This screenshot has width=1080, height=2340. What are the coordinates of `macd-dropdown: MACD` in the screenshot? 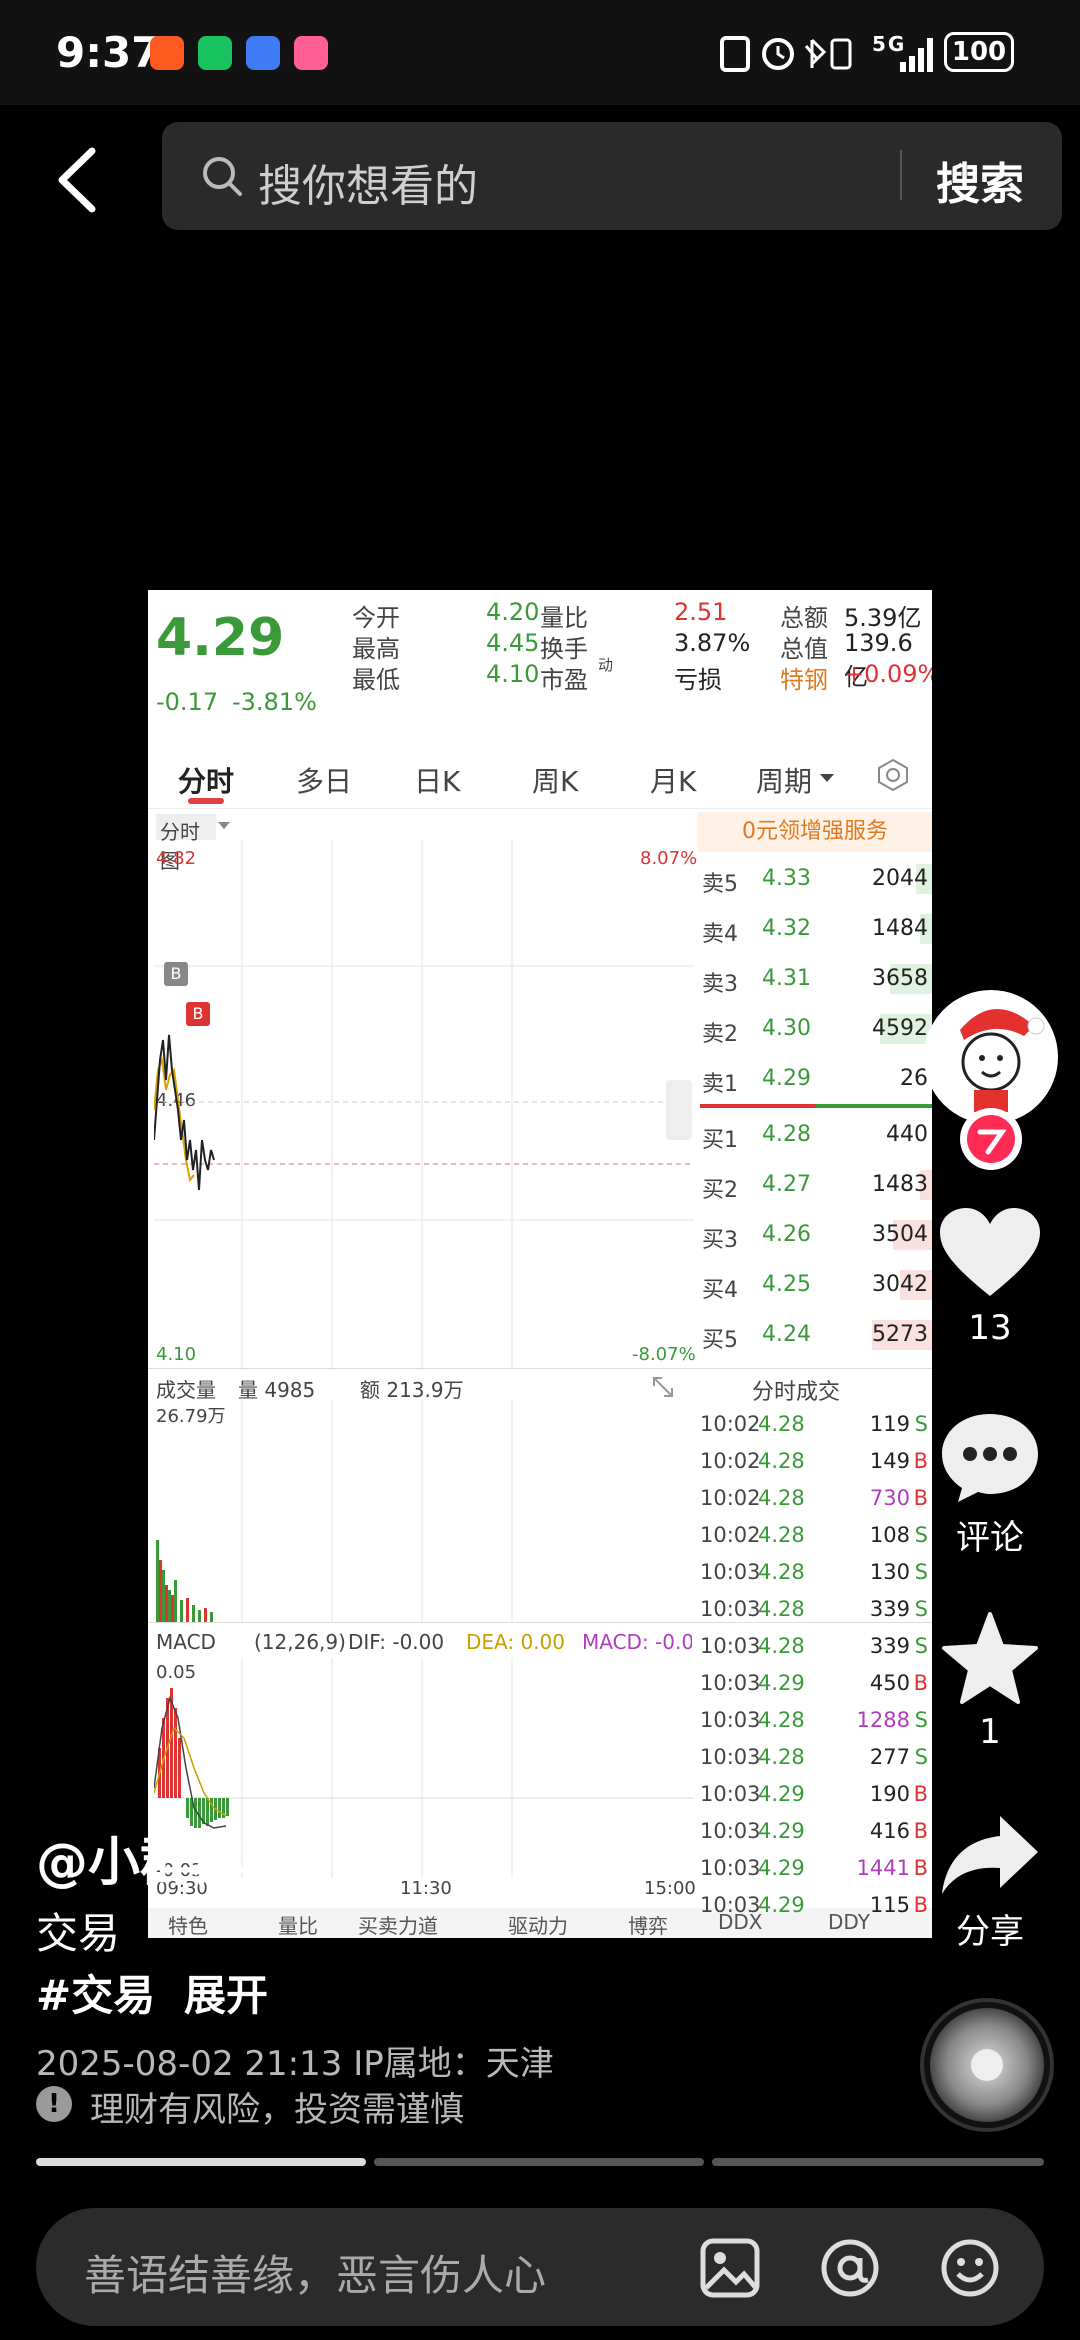 It's located at (186, 1642).